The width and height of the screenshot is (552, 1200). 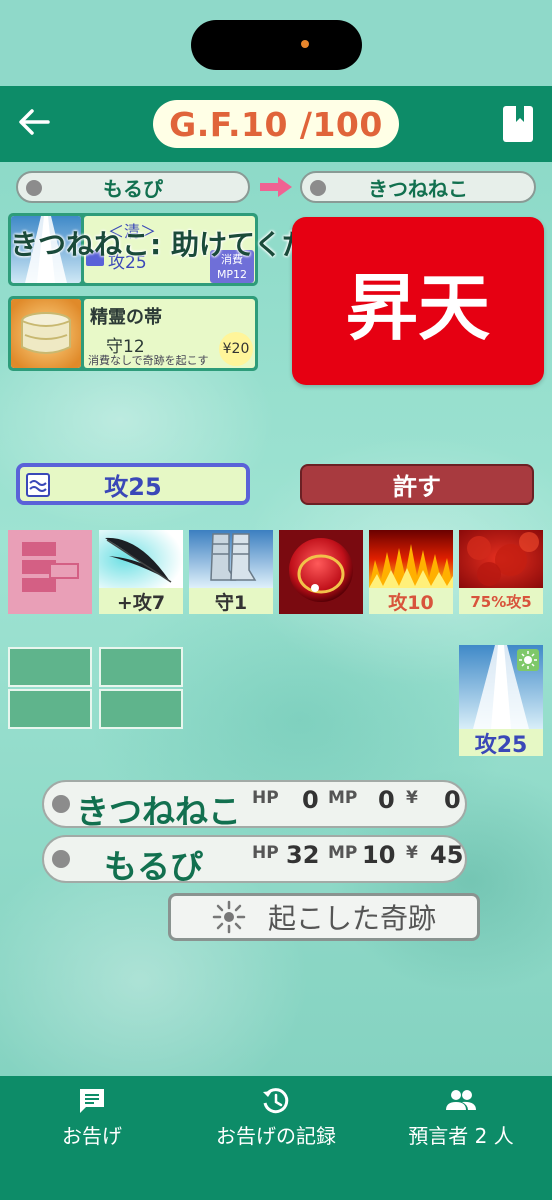 What do you see at coordinates (303, 855) in the screenshot?
I see `hp-value: 32` at bounding box center [303, 855].